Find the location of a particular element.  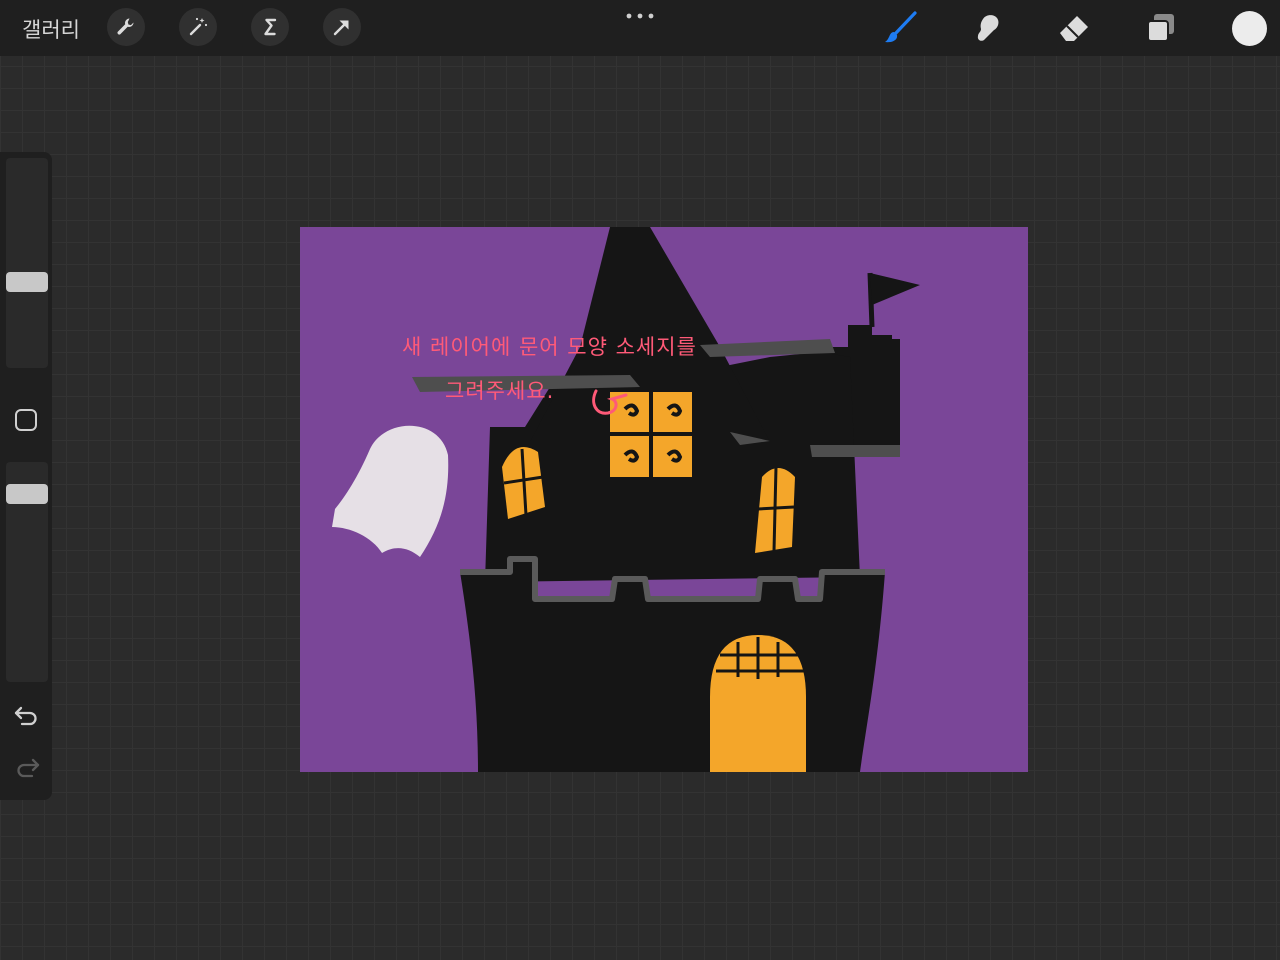

transform-arrow-icon is located at coordinates (341, 28).